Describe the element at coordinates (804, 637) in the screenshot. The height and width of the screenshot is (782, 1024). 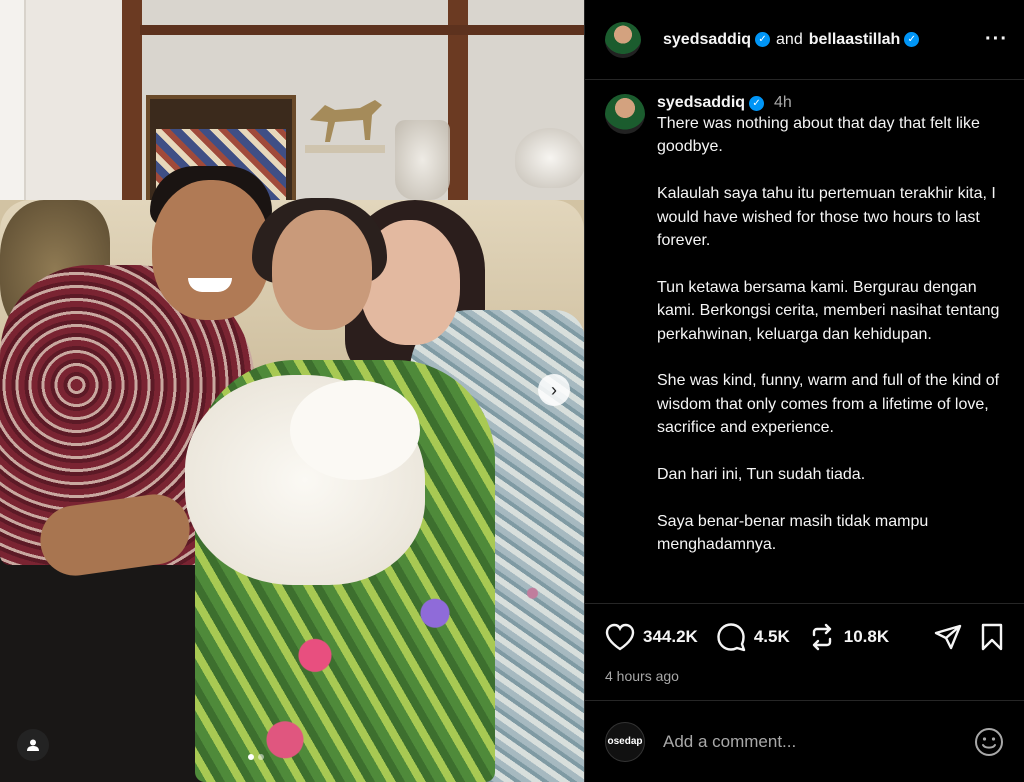
I see `actions-row: 344.2K 4.5K 10.8K` at that location.